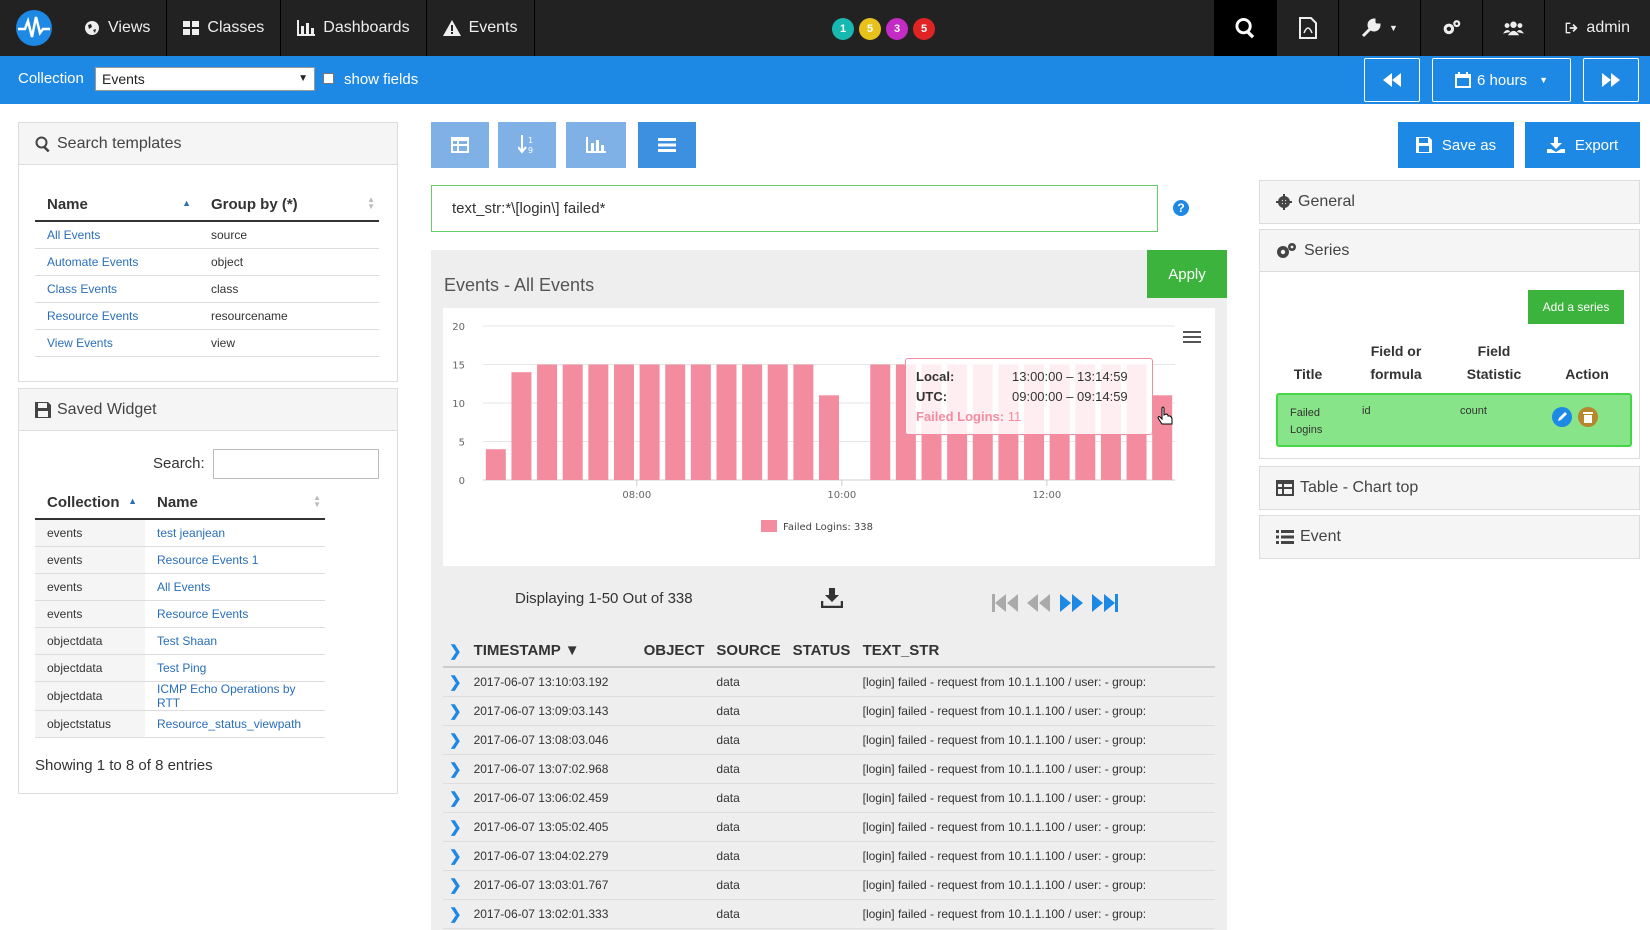  Describe the element at coordinates (1005, 603) in the screenshot. I see `first-page-icon` at that location.